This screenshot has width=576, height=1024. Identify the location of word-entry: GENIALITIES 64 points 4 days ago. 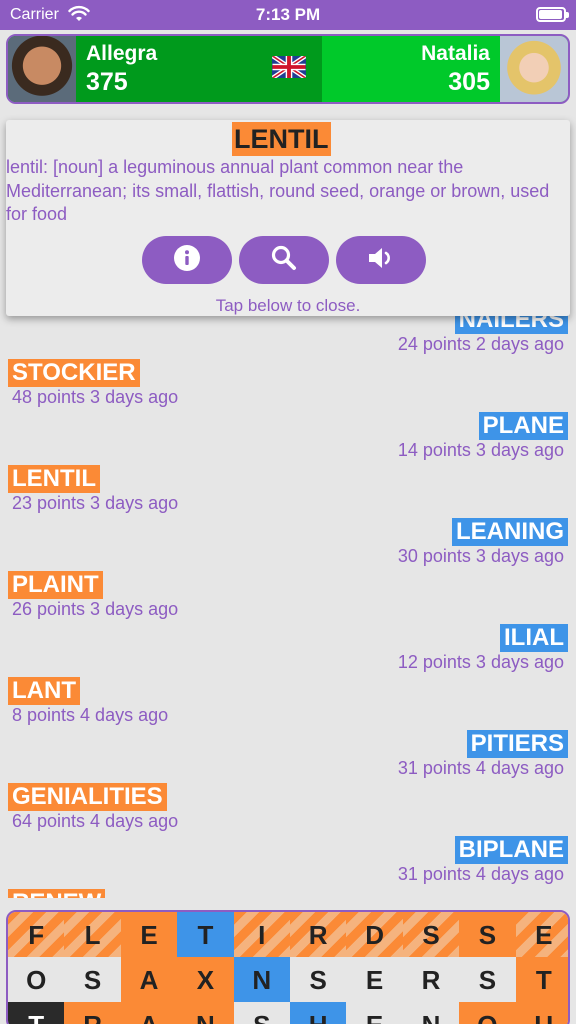
(288, 808).